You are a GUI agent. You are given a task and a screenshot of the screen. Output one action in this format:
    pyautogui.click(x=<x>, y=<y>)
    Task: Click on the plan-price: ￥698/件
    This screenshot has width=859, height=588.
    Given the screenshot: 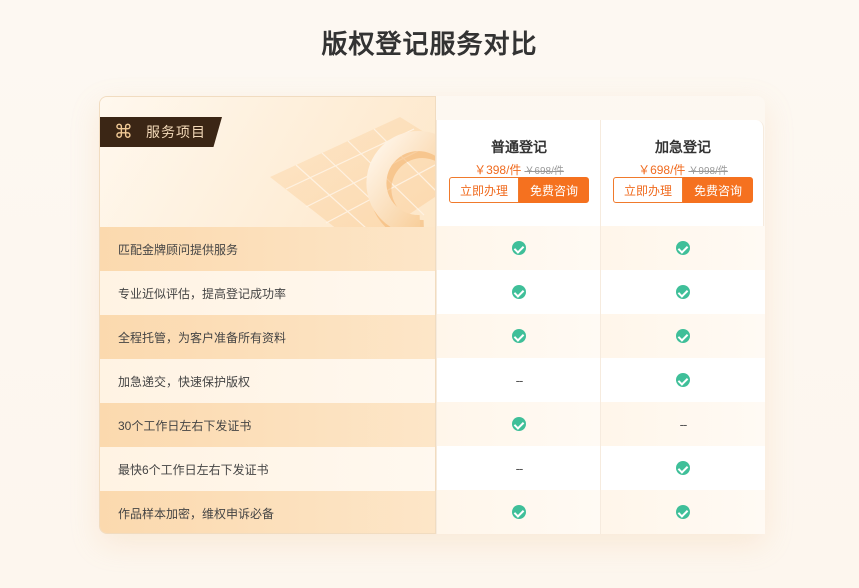 What is the action you would take?
    pyautogui.click(x=662, y=170)
    